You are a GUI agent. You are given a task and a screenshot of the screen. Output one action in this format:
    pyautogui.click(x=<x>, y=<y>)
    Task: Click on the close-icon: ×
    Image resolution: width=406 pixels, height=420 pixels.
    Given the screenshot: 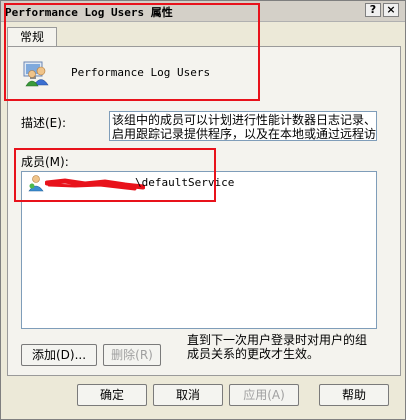 What is the action you would take?
    pyautogui.click(x=391, y=10)
    